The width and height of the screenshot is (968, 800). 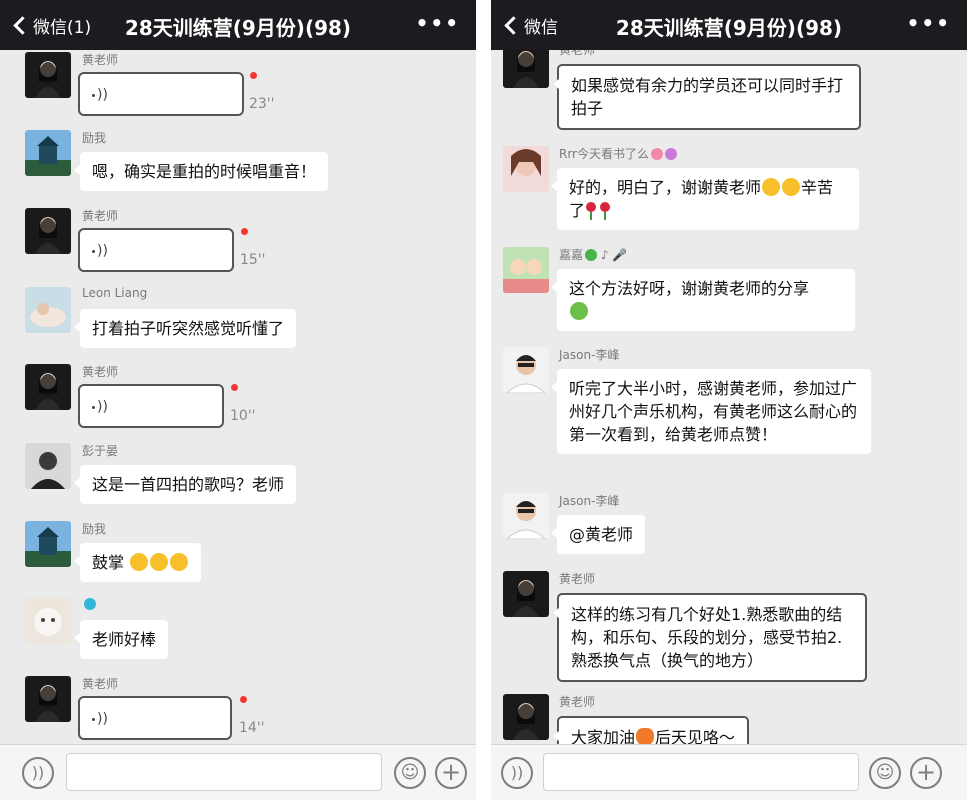 What do you see at coordinates (253, 260) in the screenshot?
I see `voice-duration: 15''` at bounding box center [253, 260].